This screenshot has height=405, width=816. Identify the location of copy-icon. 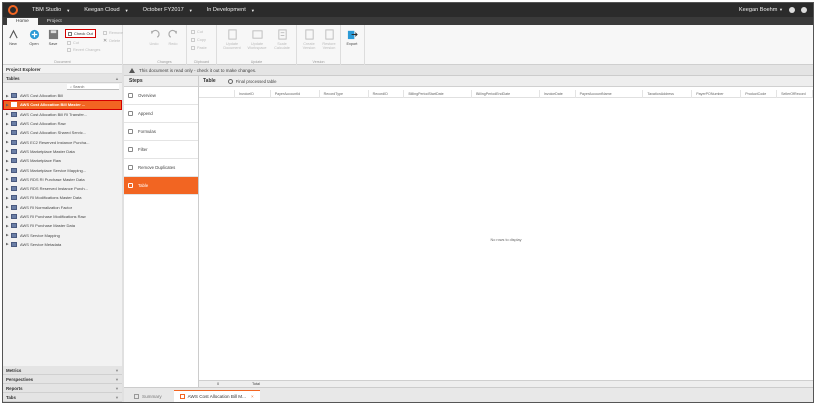
(193, 40).